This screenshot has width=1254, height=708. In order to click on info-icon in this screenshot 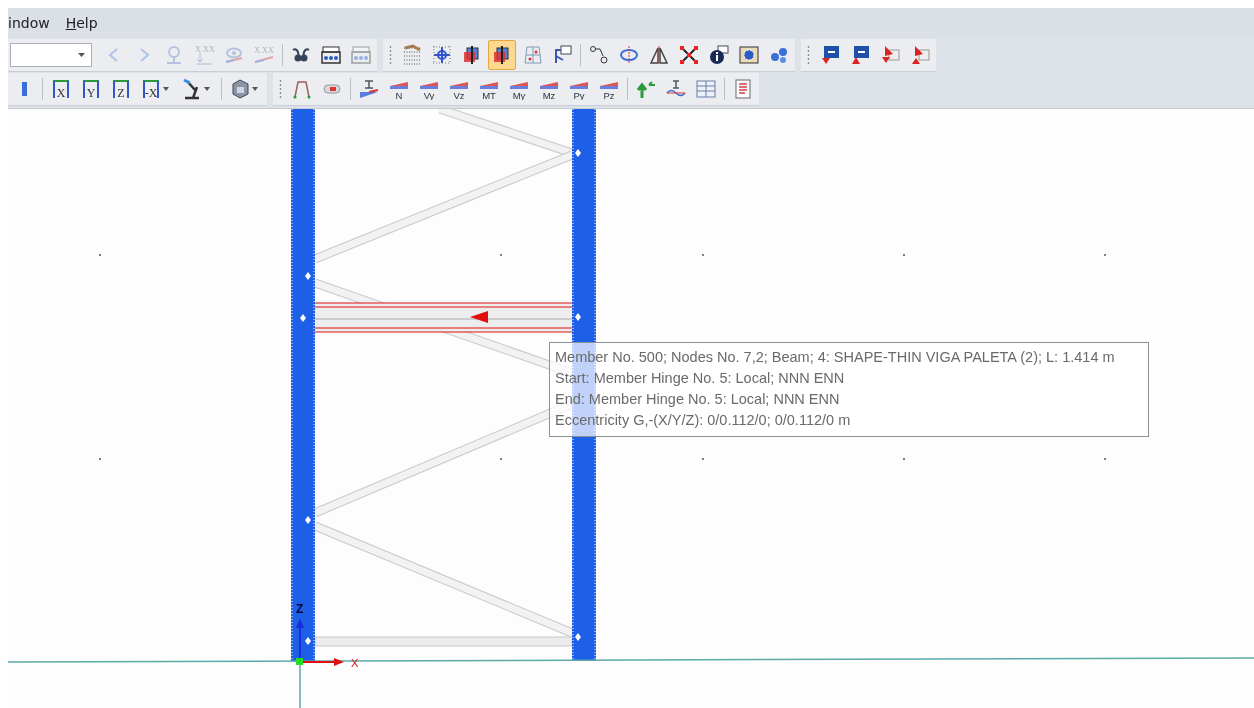, I will do `click(719, 54)`.